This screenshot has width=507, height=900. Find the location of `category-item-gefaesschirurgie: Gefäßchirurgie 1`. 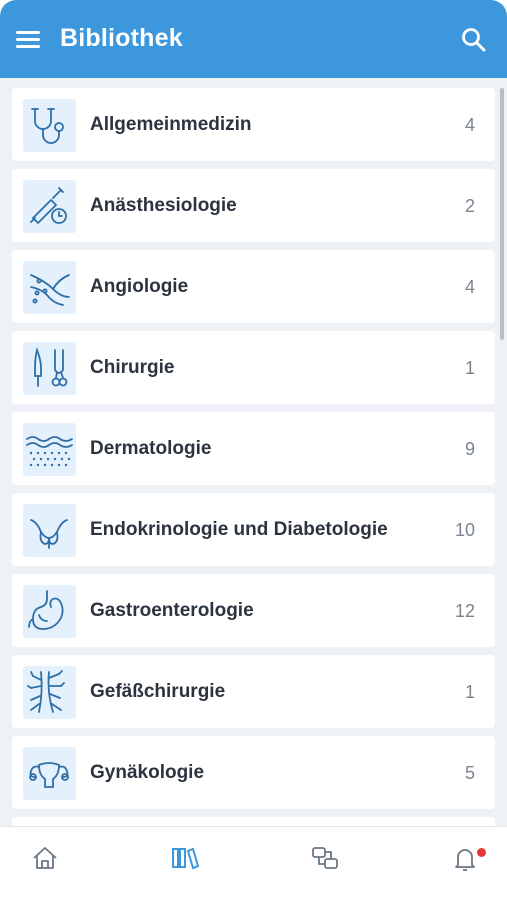

category-item-gefaesschirurgie: Gefäßchirurgie 1 is located at coordinates (253, 691).